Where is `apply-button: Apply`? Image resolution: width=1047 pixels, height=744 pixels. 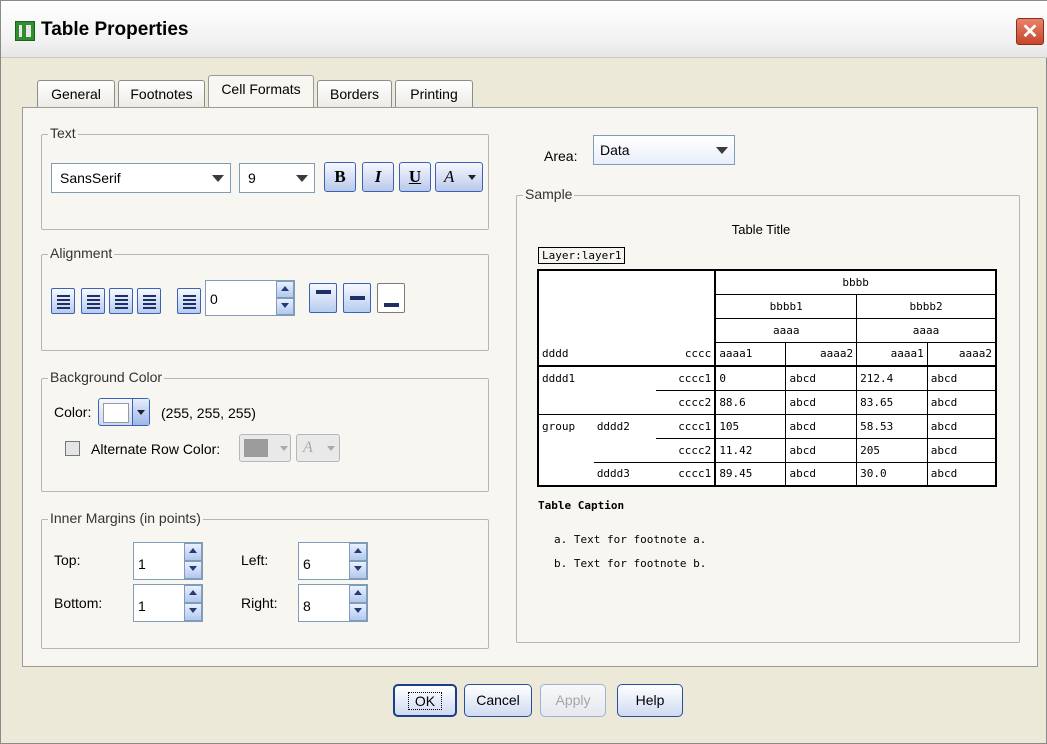
apply-button: Apply is located at coordinates (573, 700).